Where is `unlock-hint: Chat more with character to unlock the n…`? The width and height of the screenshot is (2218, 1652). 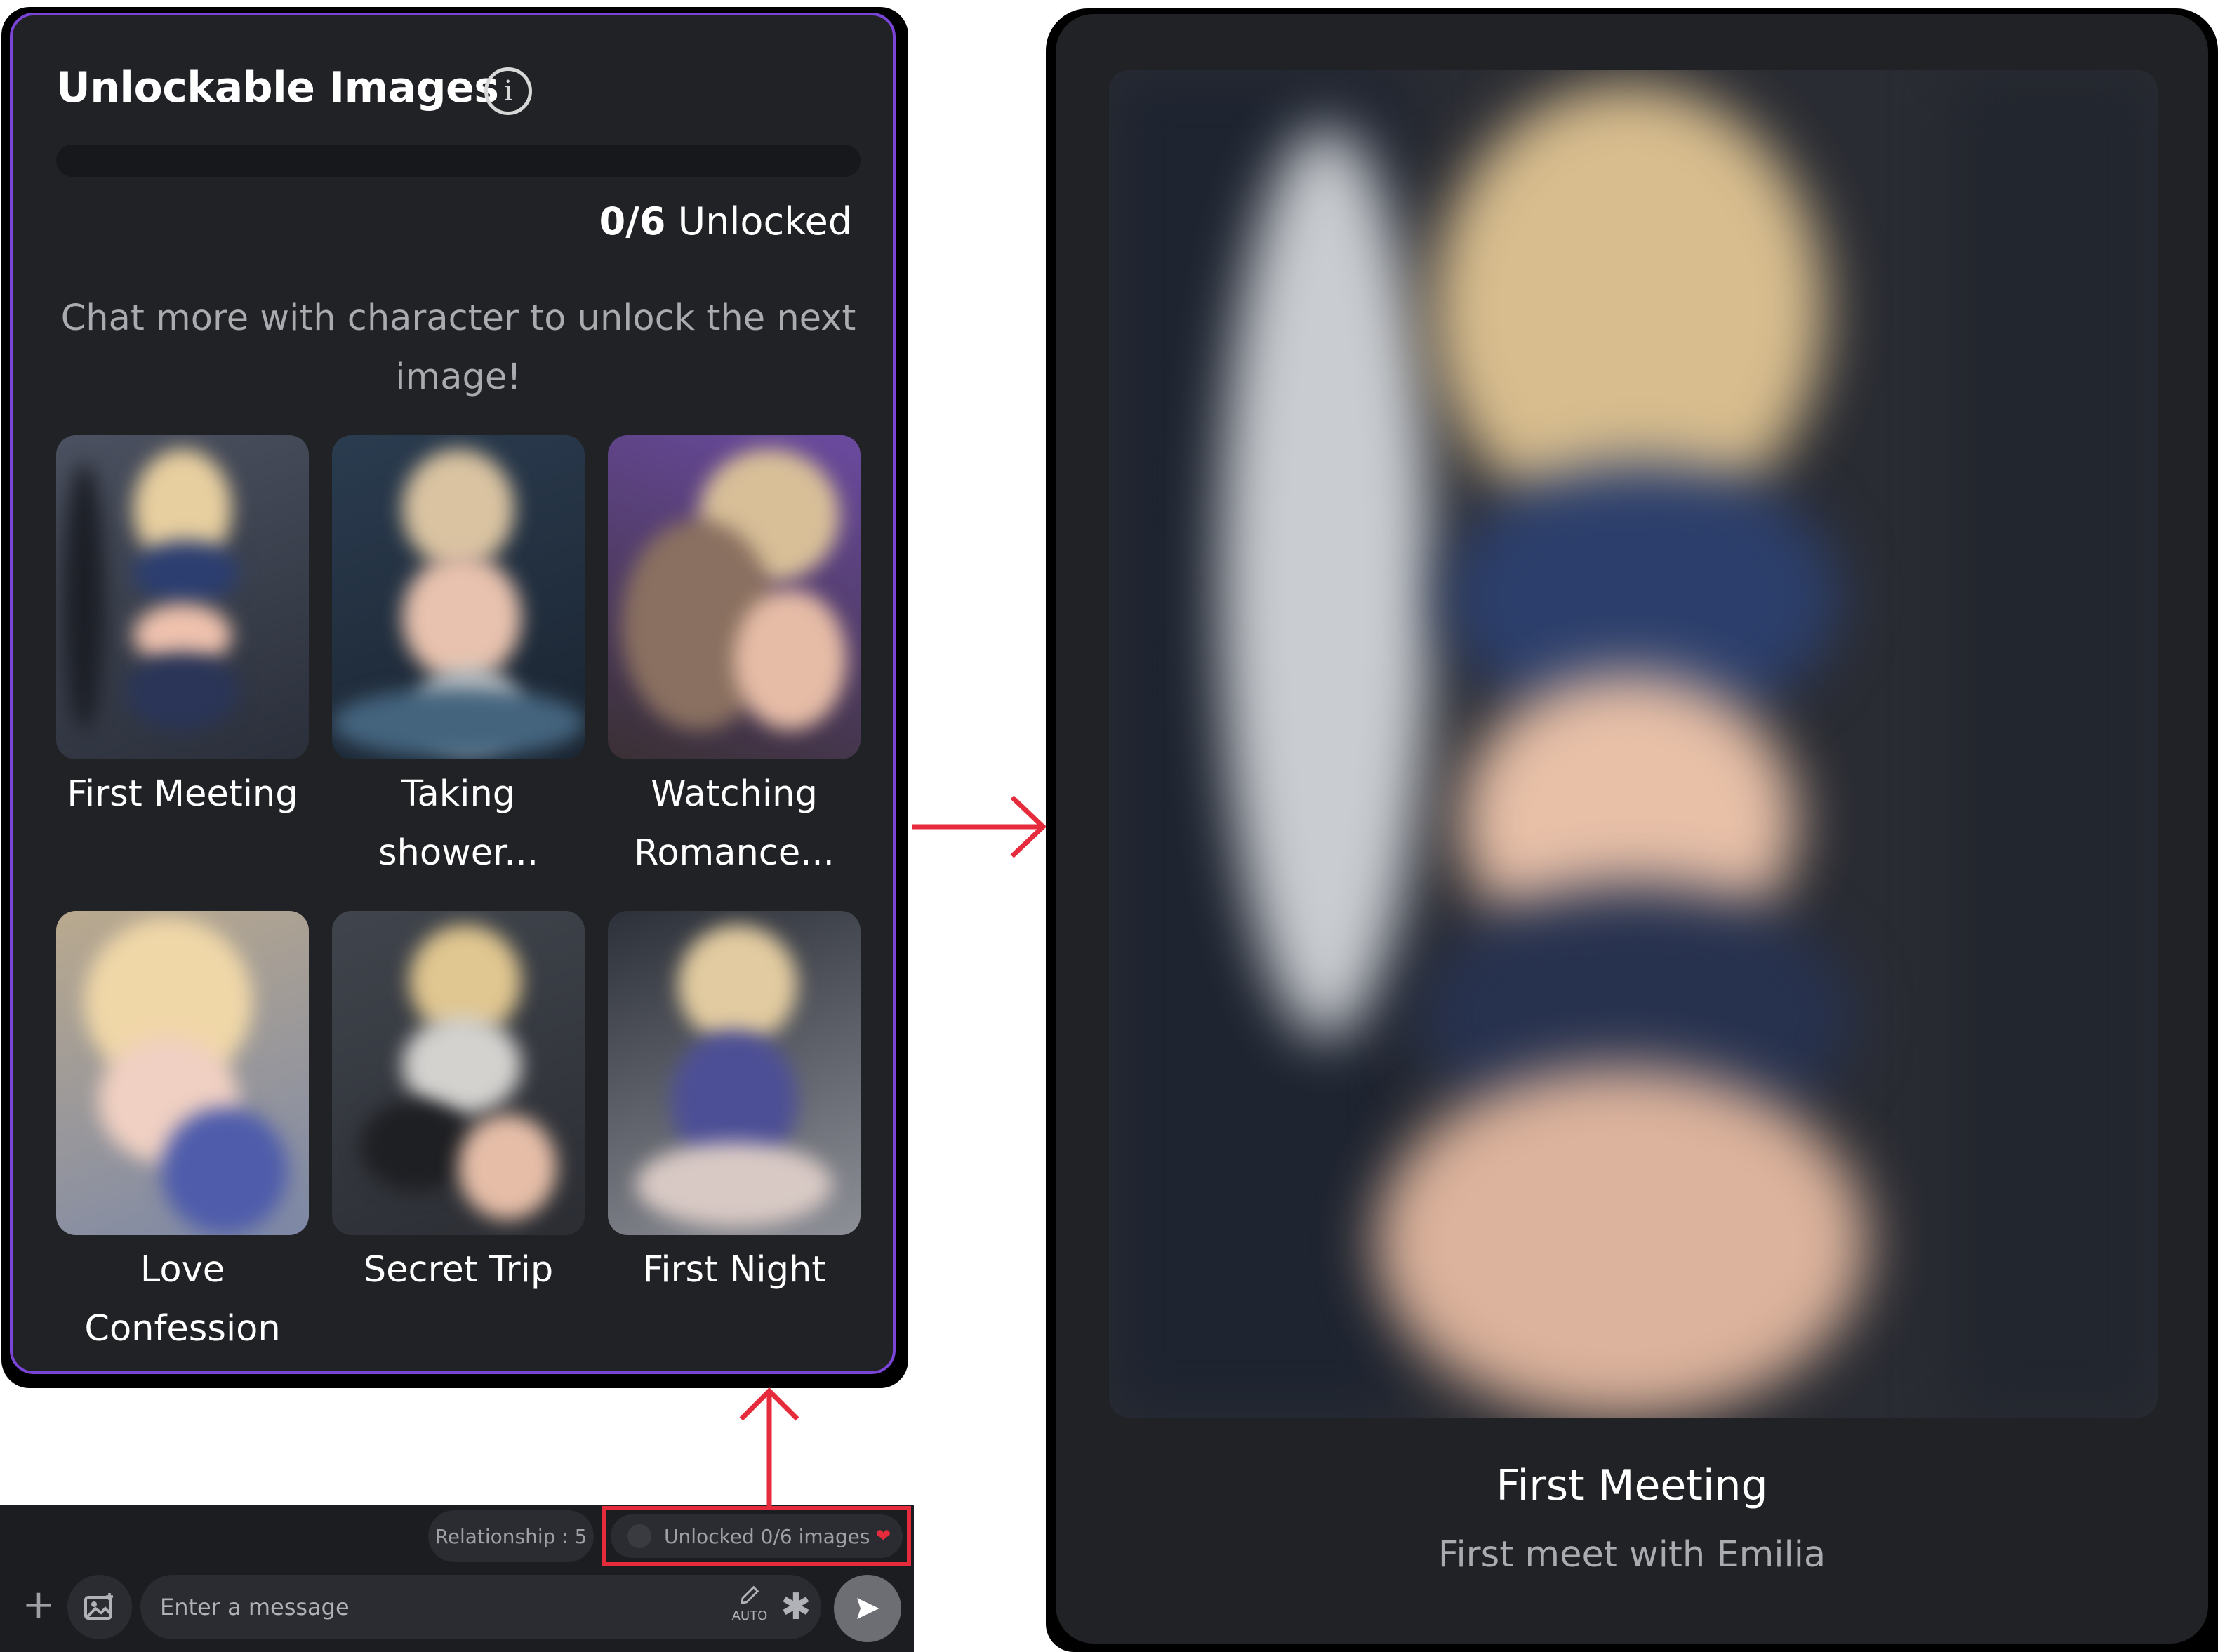 unlock-hint: Chat more with character to unlock the n… is located at coordinates (458, 348).